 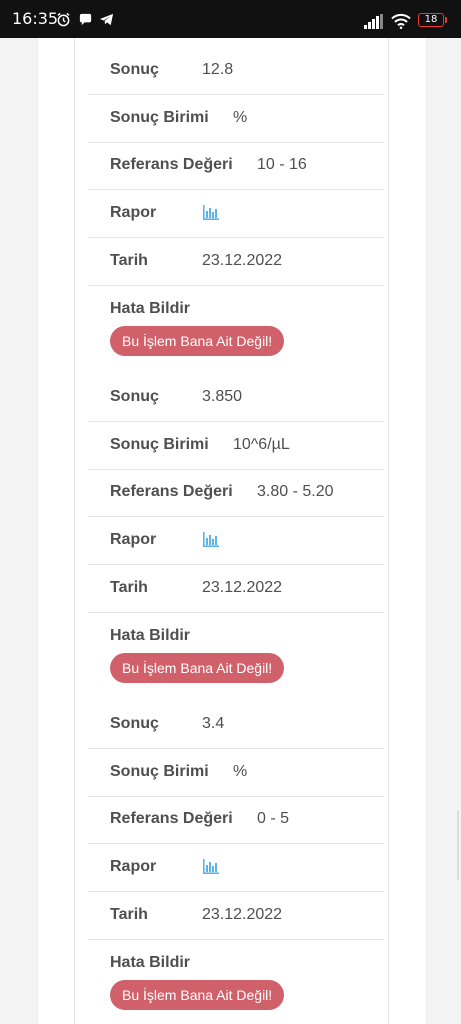 What do you see at coordinates (236, 71) in the screenshot?
I see `result-row: Sonuç 12.8` at bounding box center [236, 71].